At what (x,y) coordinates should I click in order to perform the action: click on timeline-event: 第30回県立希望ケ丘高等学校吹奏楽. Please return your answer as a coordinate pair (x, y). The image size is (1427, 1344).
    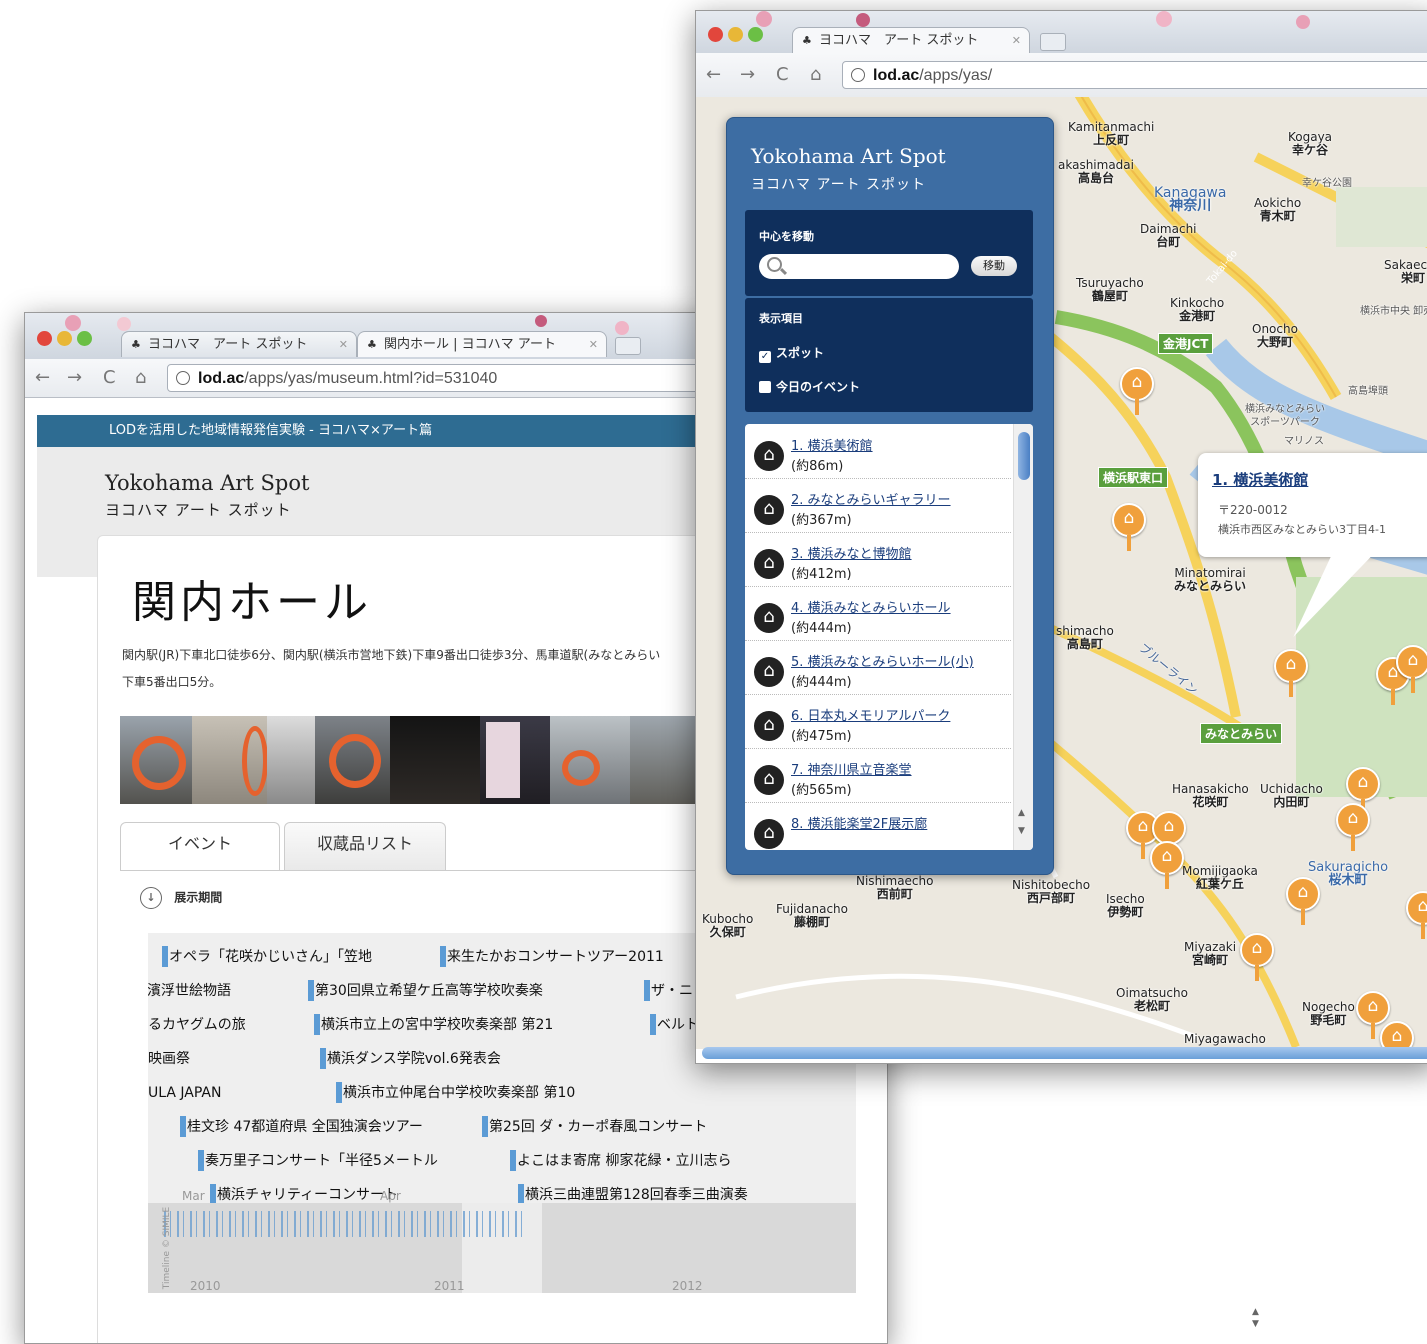
    Looking at the image, I should click on (425, 990).